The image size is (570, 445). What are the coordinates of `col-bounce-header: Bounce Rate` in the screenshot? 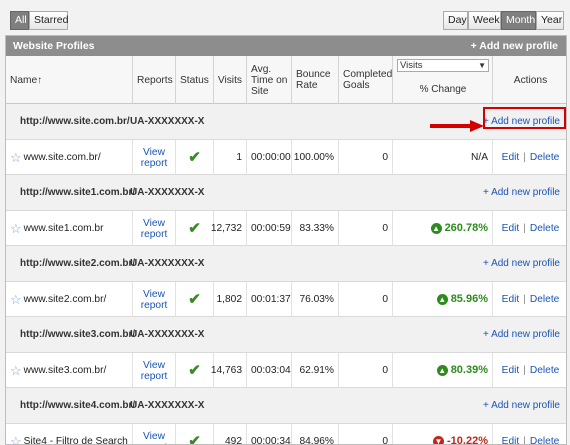 It's located at (314, 80).